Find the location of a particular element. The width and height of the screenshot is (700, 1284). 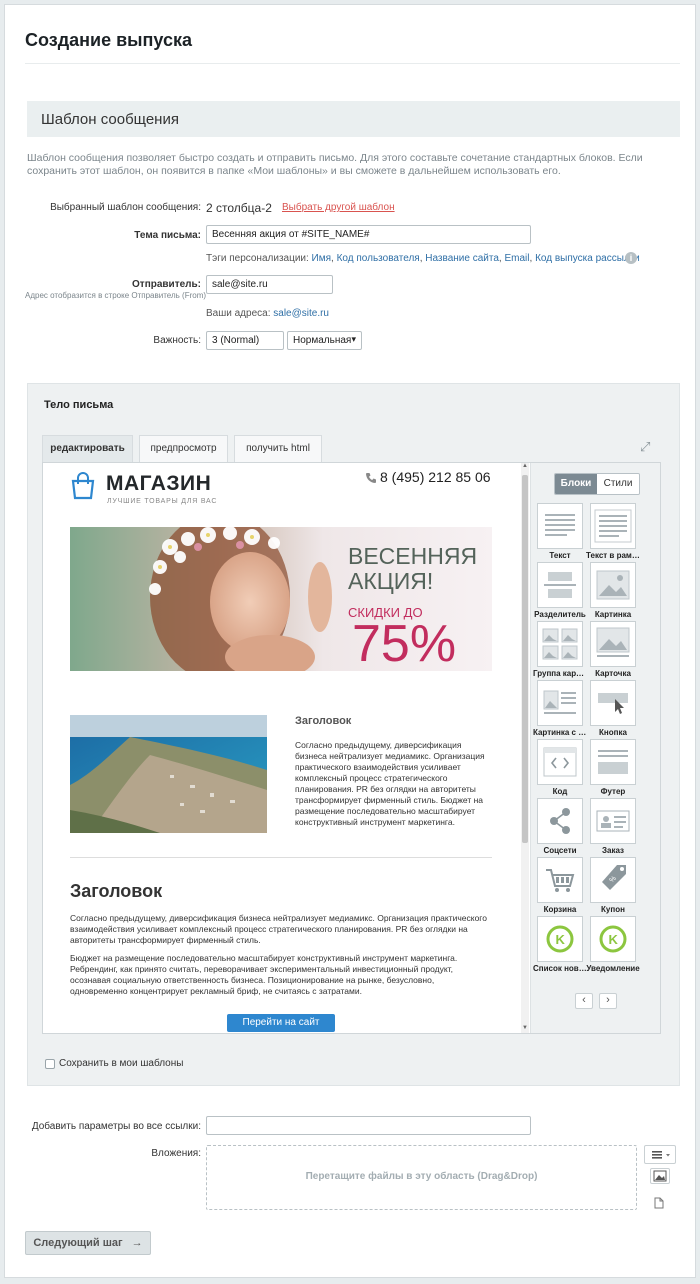

block-framed-text is located at coordinates (613, 526).